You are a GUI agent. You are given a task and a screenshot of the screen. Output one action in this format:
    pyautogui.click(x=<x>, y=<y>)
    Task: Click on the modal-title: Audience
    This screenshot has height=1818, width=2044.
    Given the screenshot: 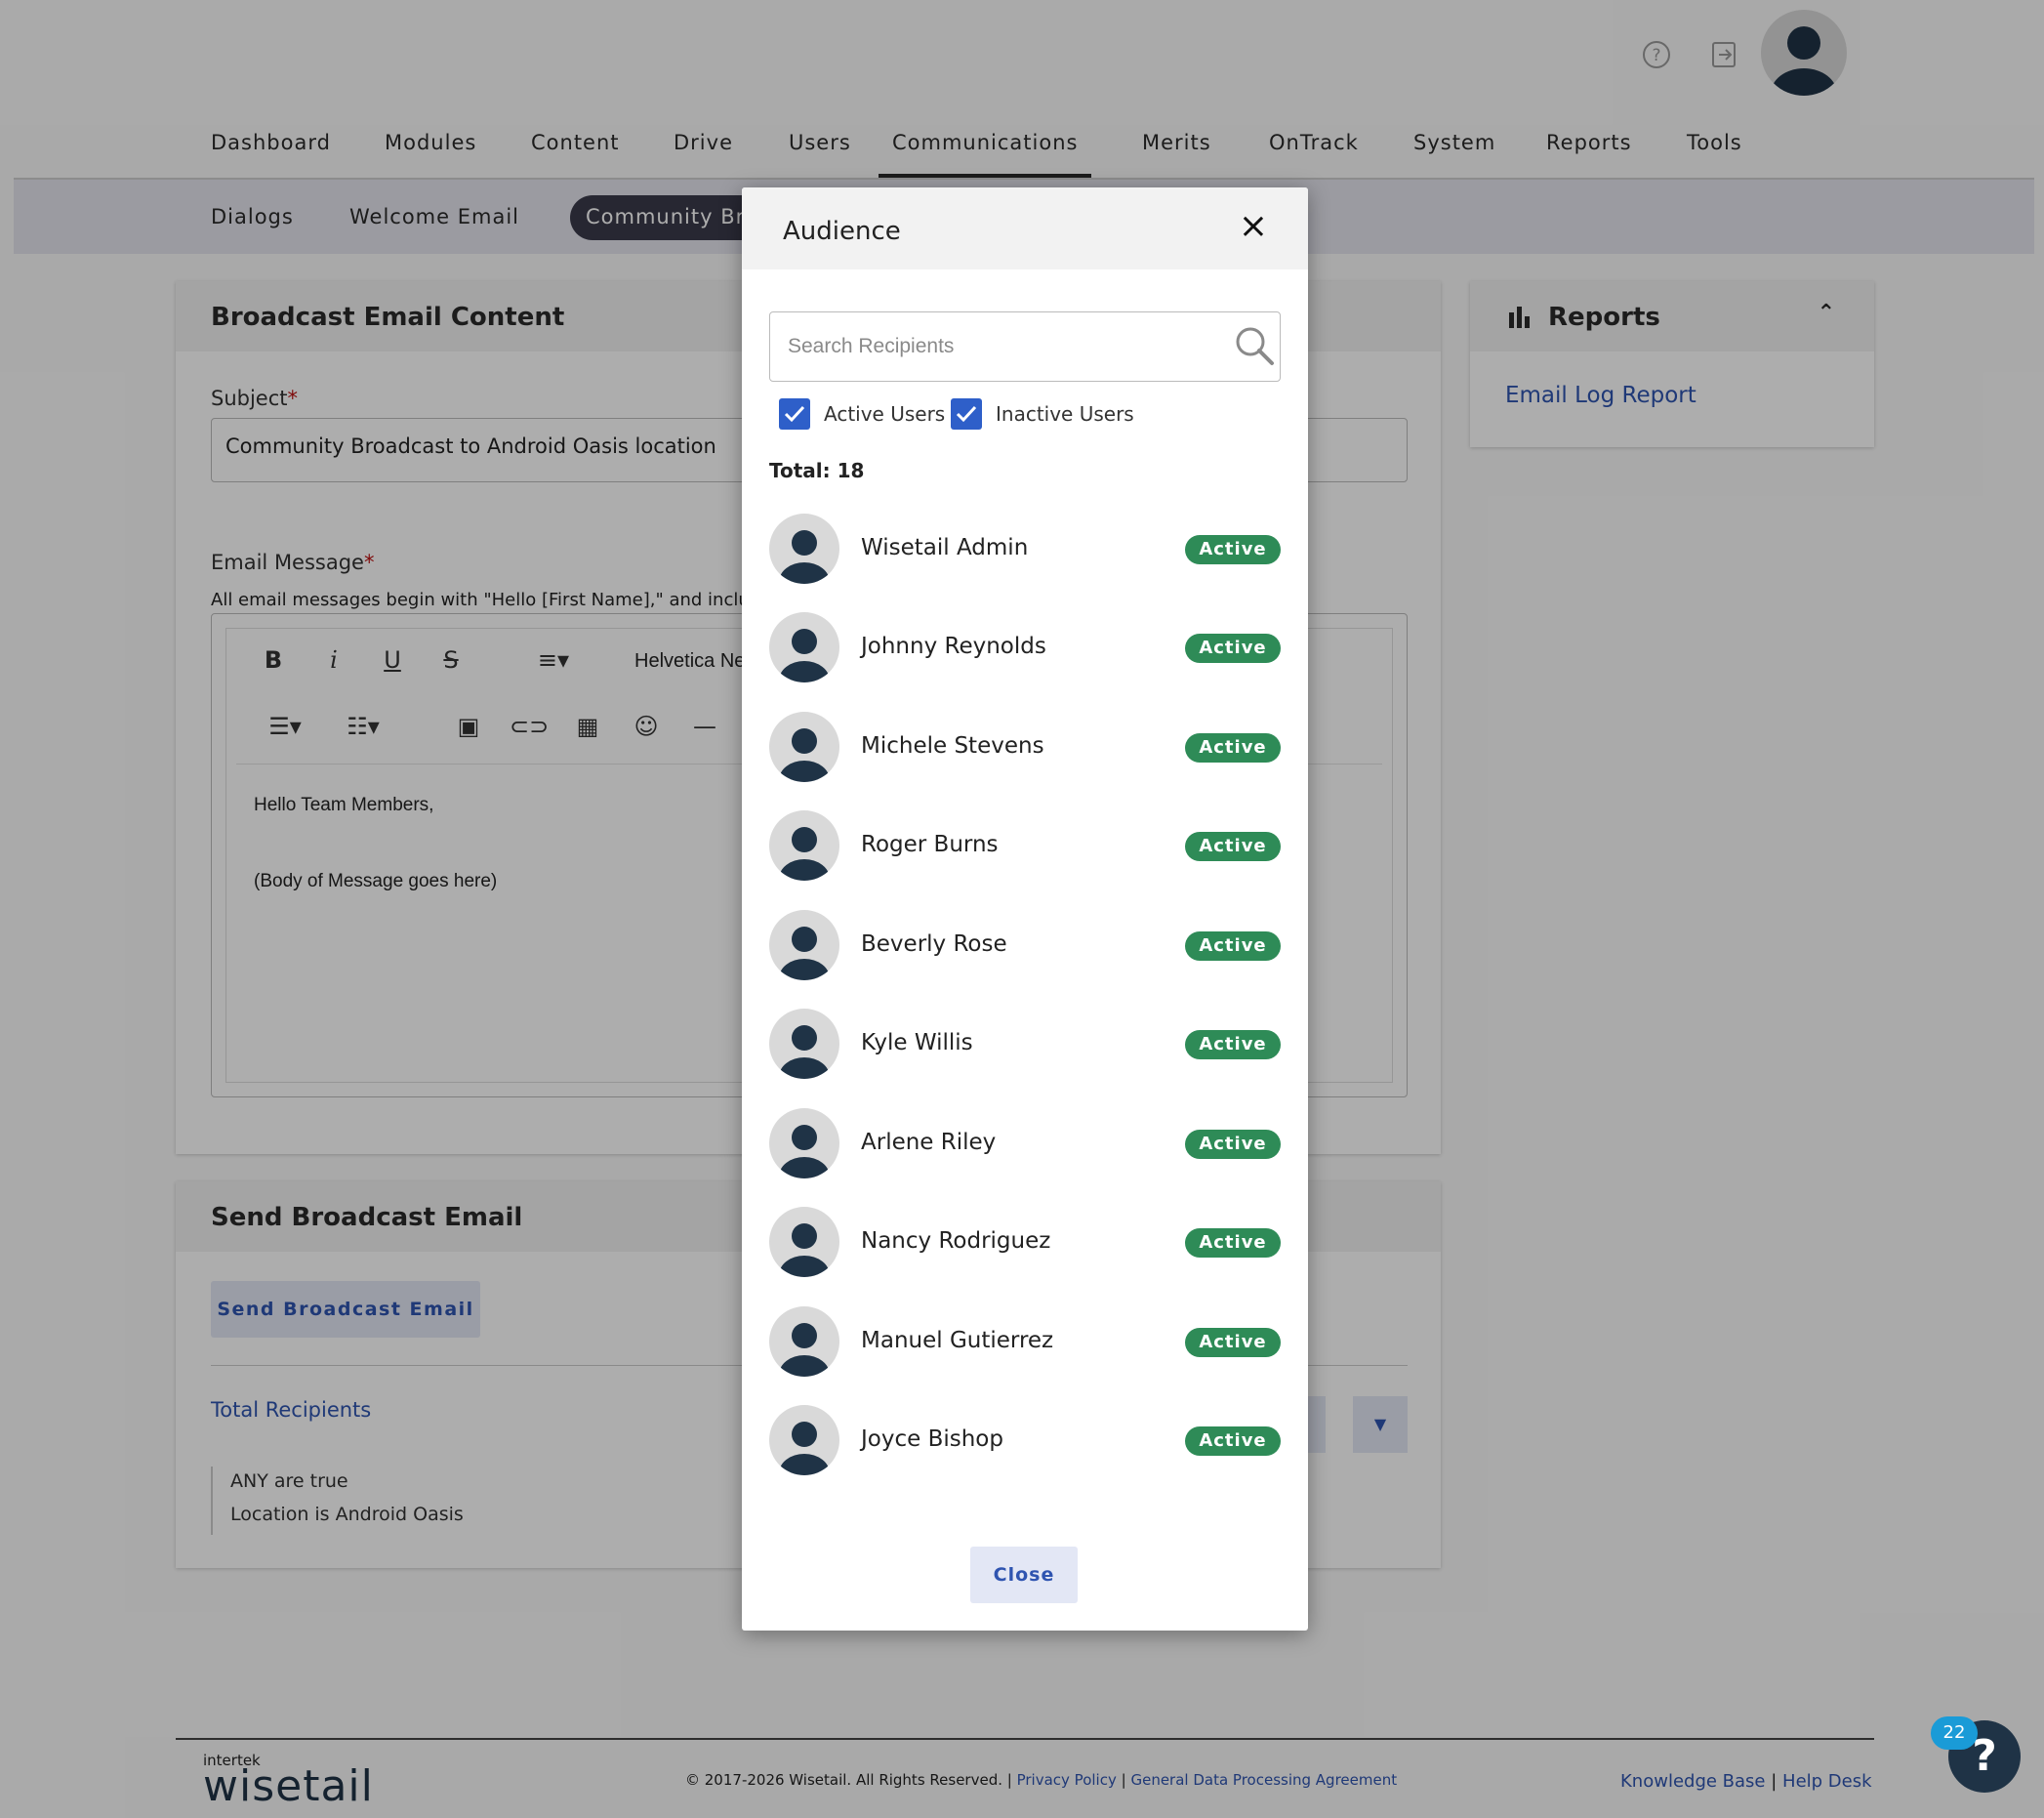 What is the action you would take?
    pyautogui.click(x=842, y=231)
    